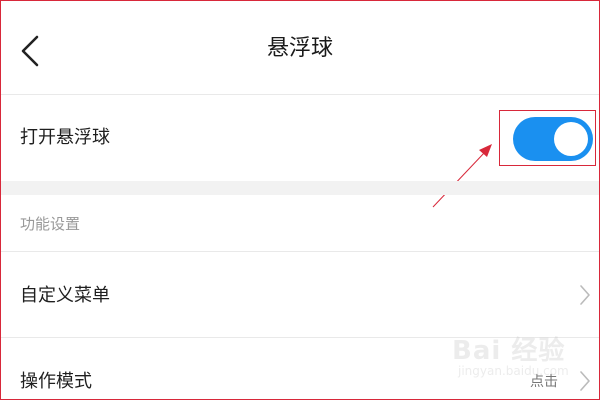  Describe the element at coordinates (553, 139) in the screenshot. I see `floating-ball-switch` at that location.